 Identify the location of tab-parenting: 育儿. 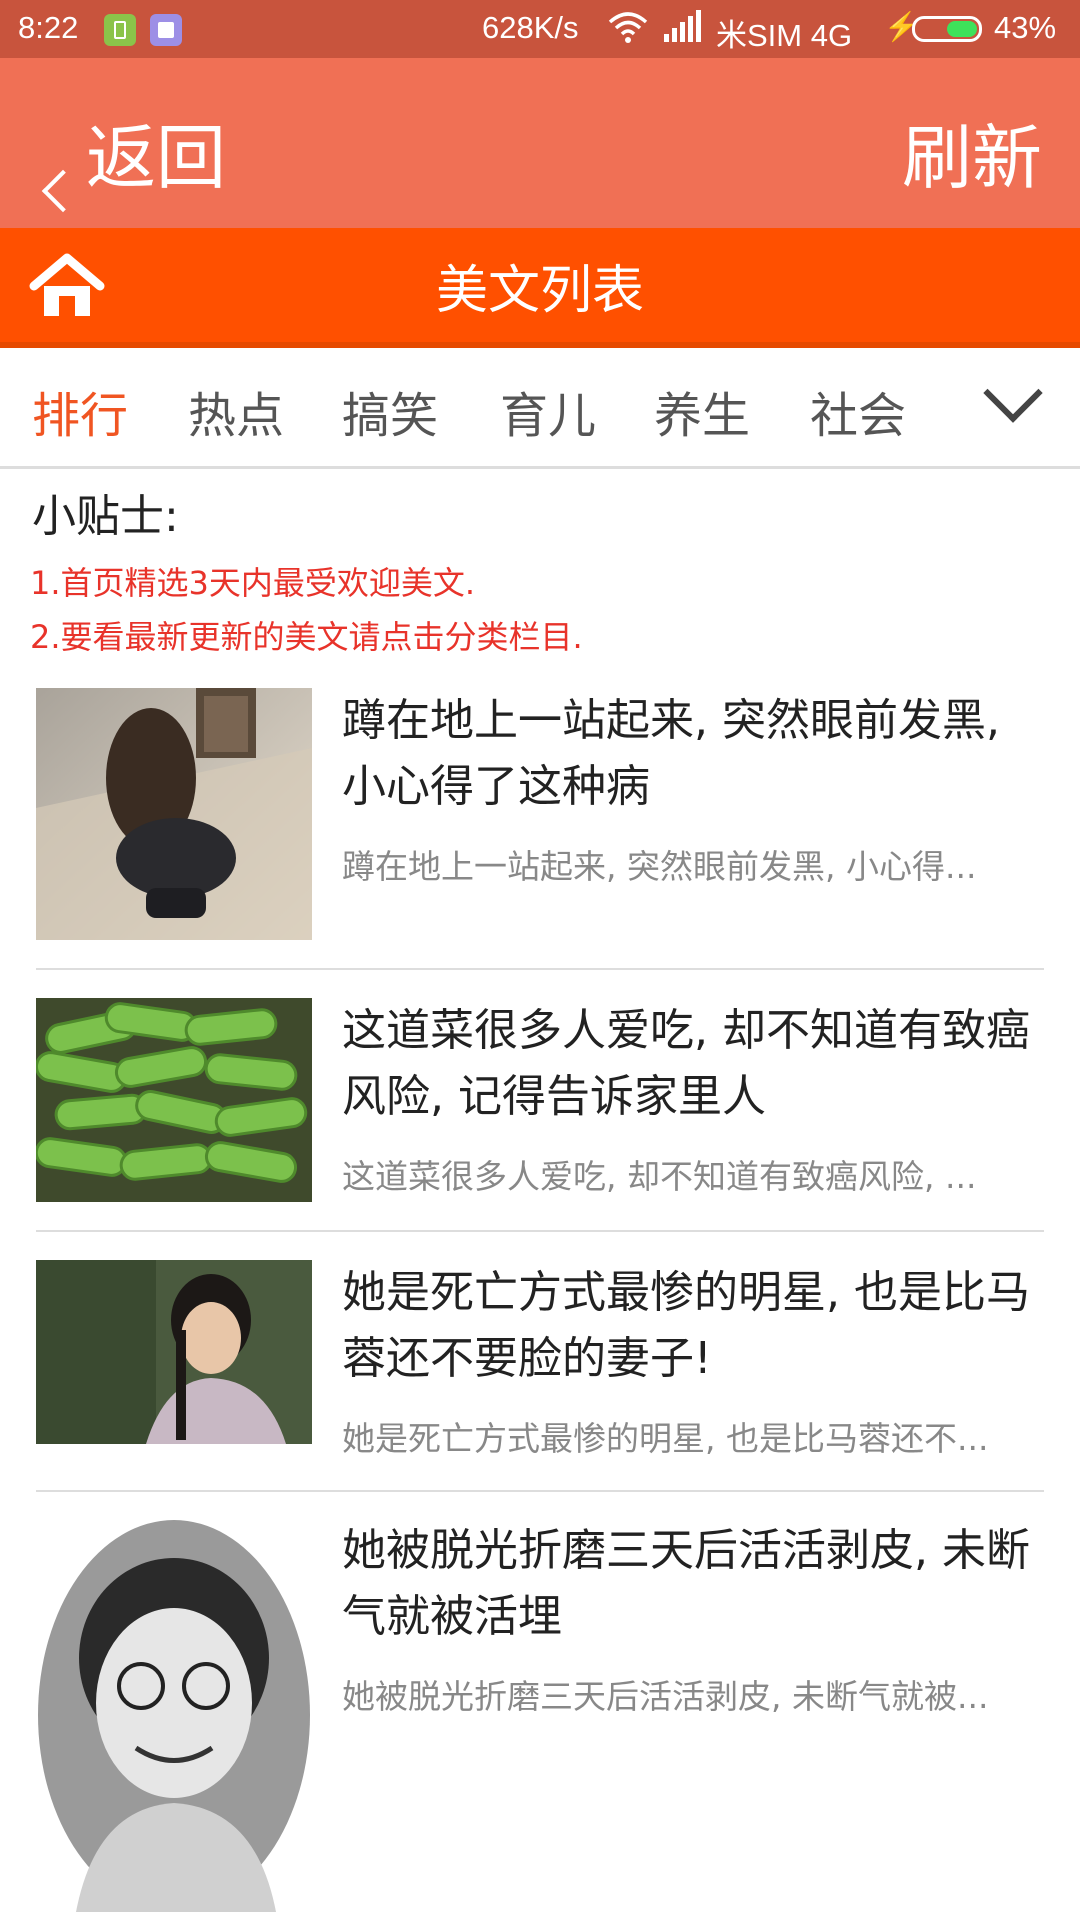
(548, 411).